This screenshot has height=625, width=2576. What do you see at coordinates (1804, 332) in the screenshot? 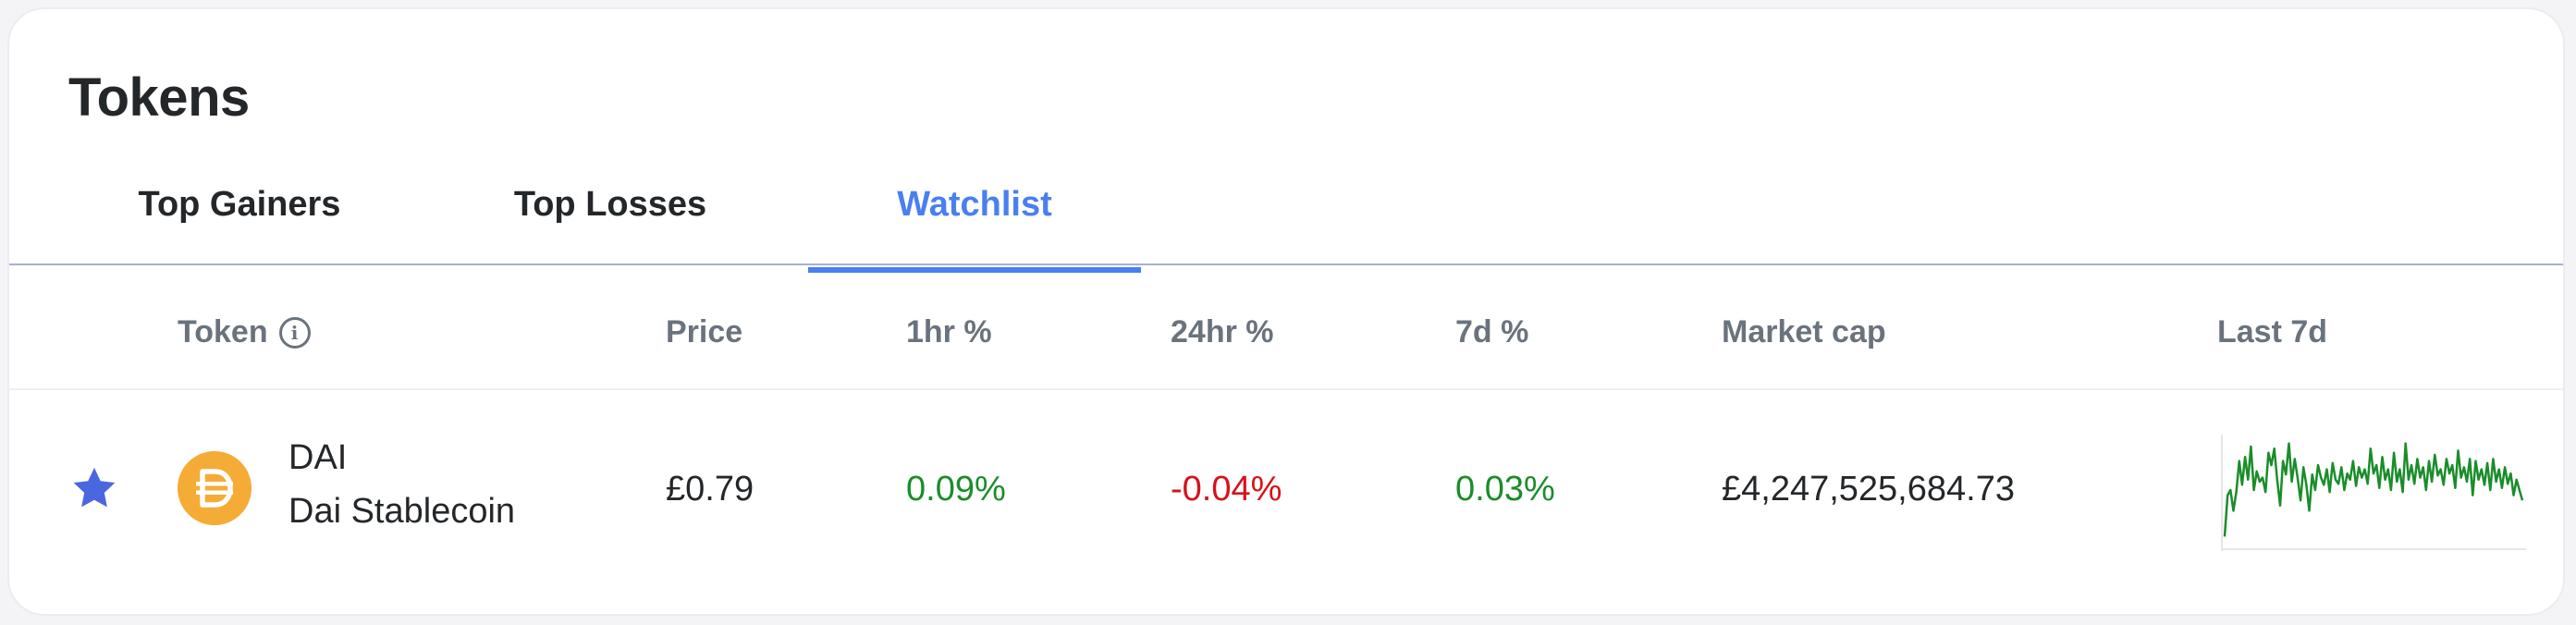
I see `column-header-market-cap: Market cap` at bounding box center [1804, 332].